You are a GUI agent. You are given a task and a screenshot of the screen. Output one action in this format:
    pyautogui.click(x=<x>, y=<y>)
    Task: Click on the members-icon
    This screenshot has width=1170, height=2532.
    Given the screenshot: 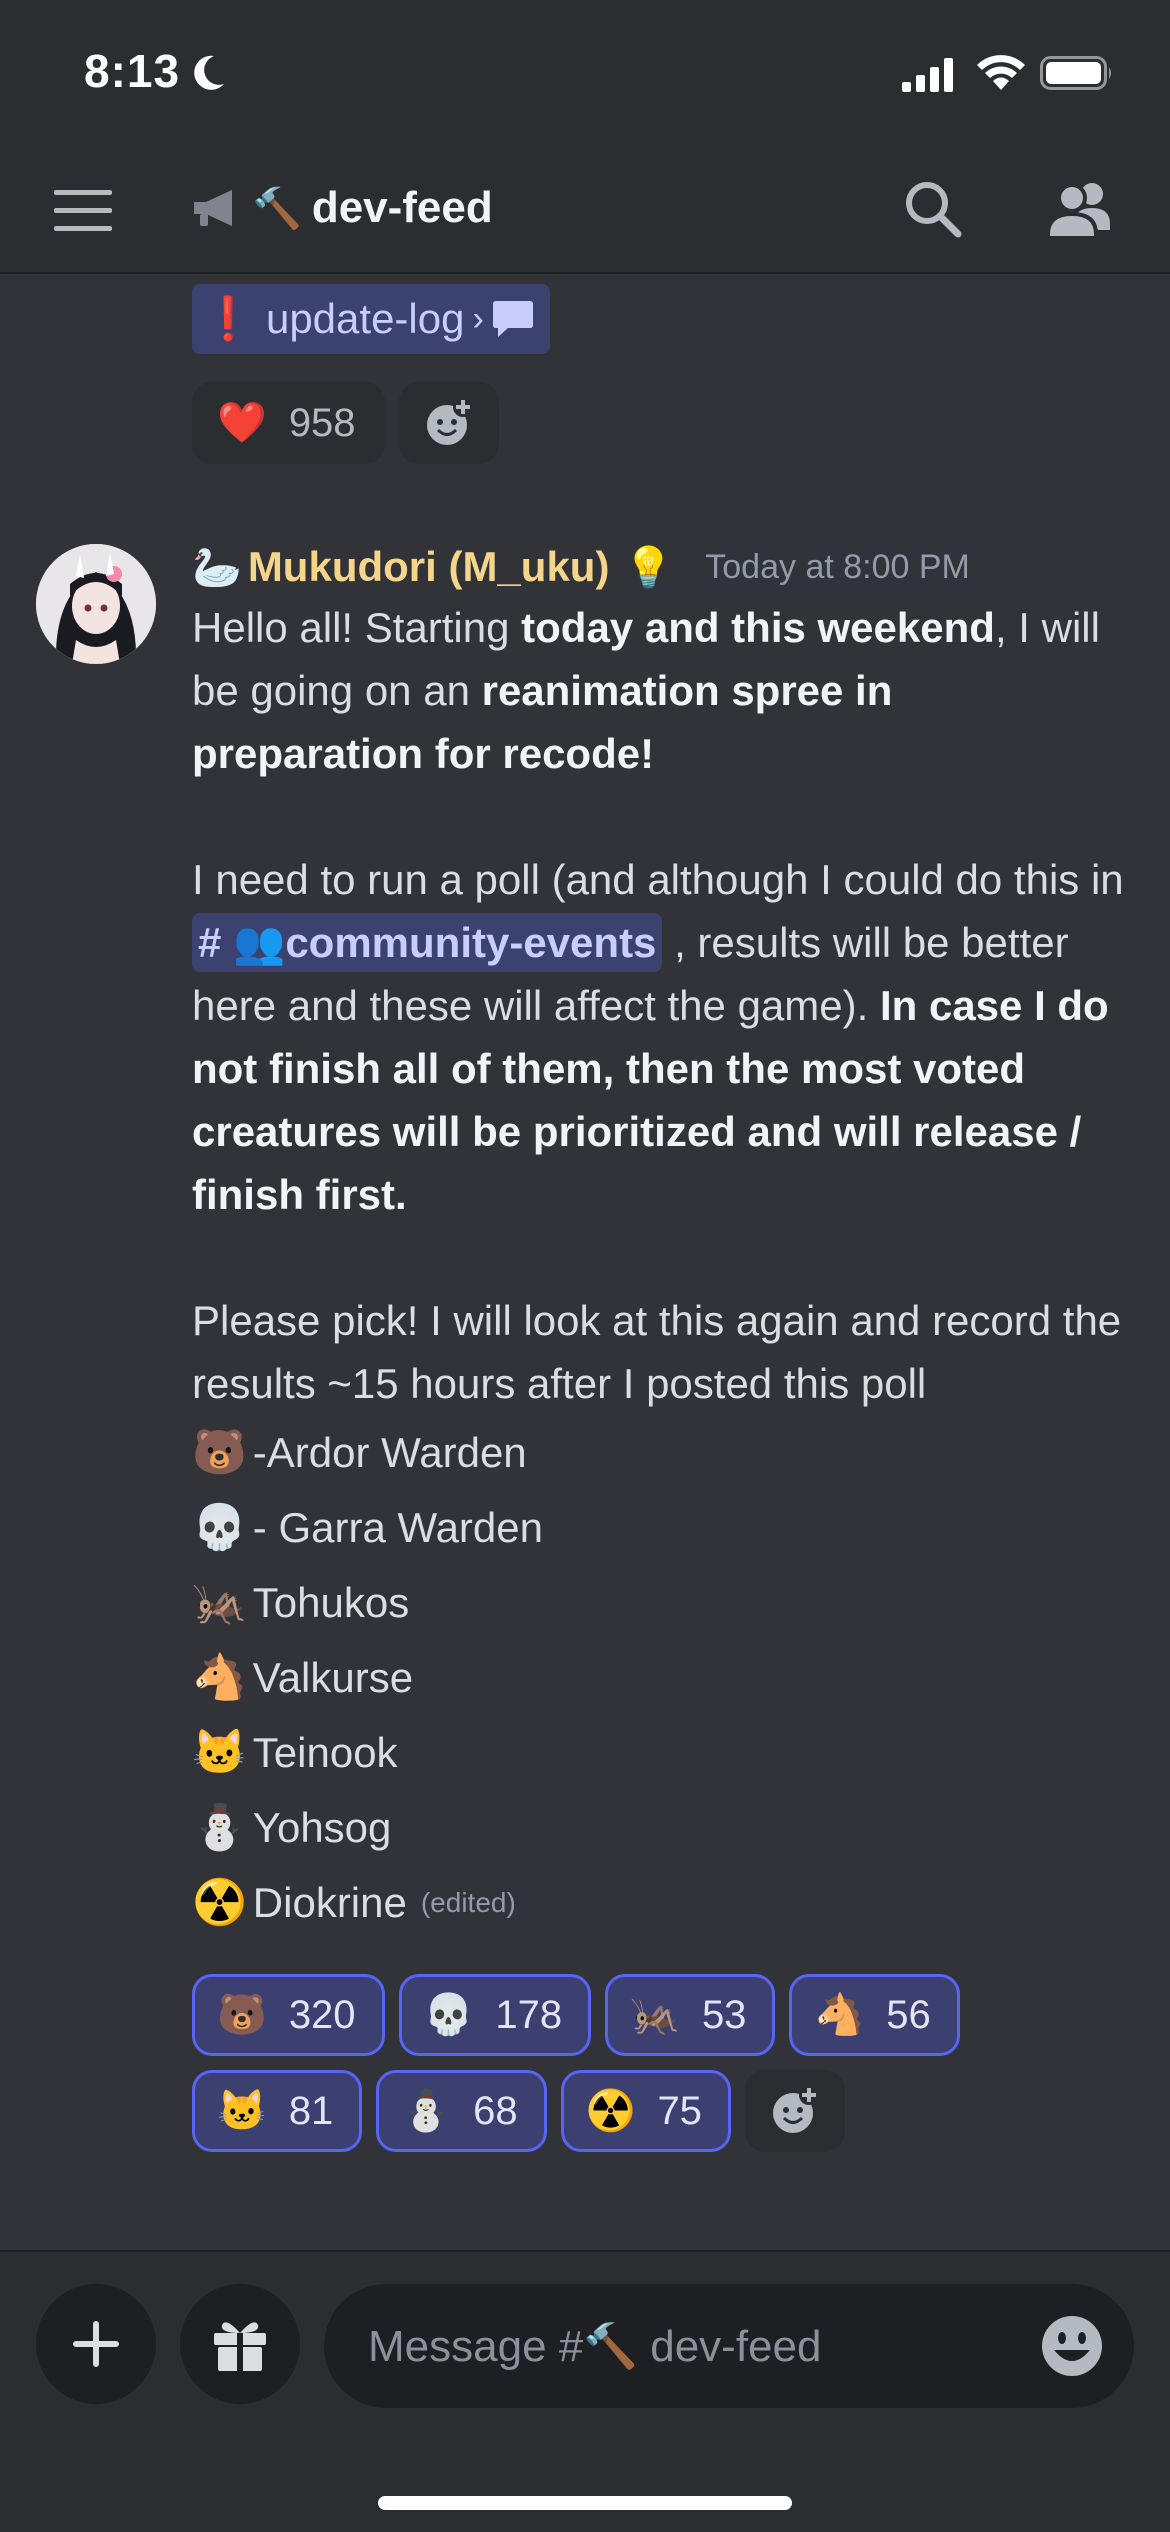 What is the action you would take?
    pyautogui.click(x=1081, y=209)
    